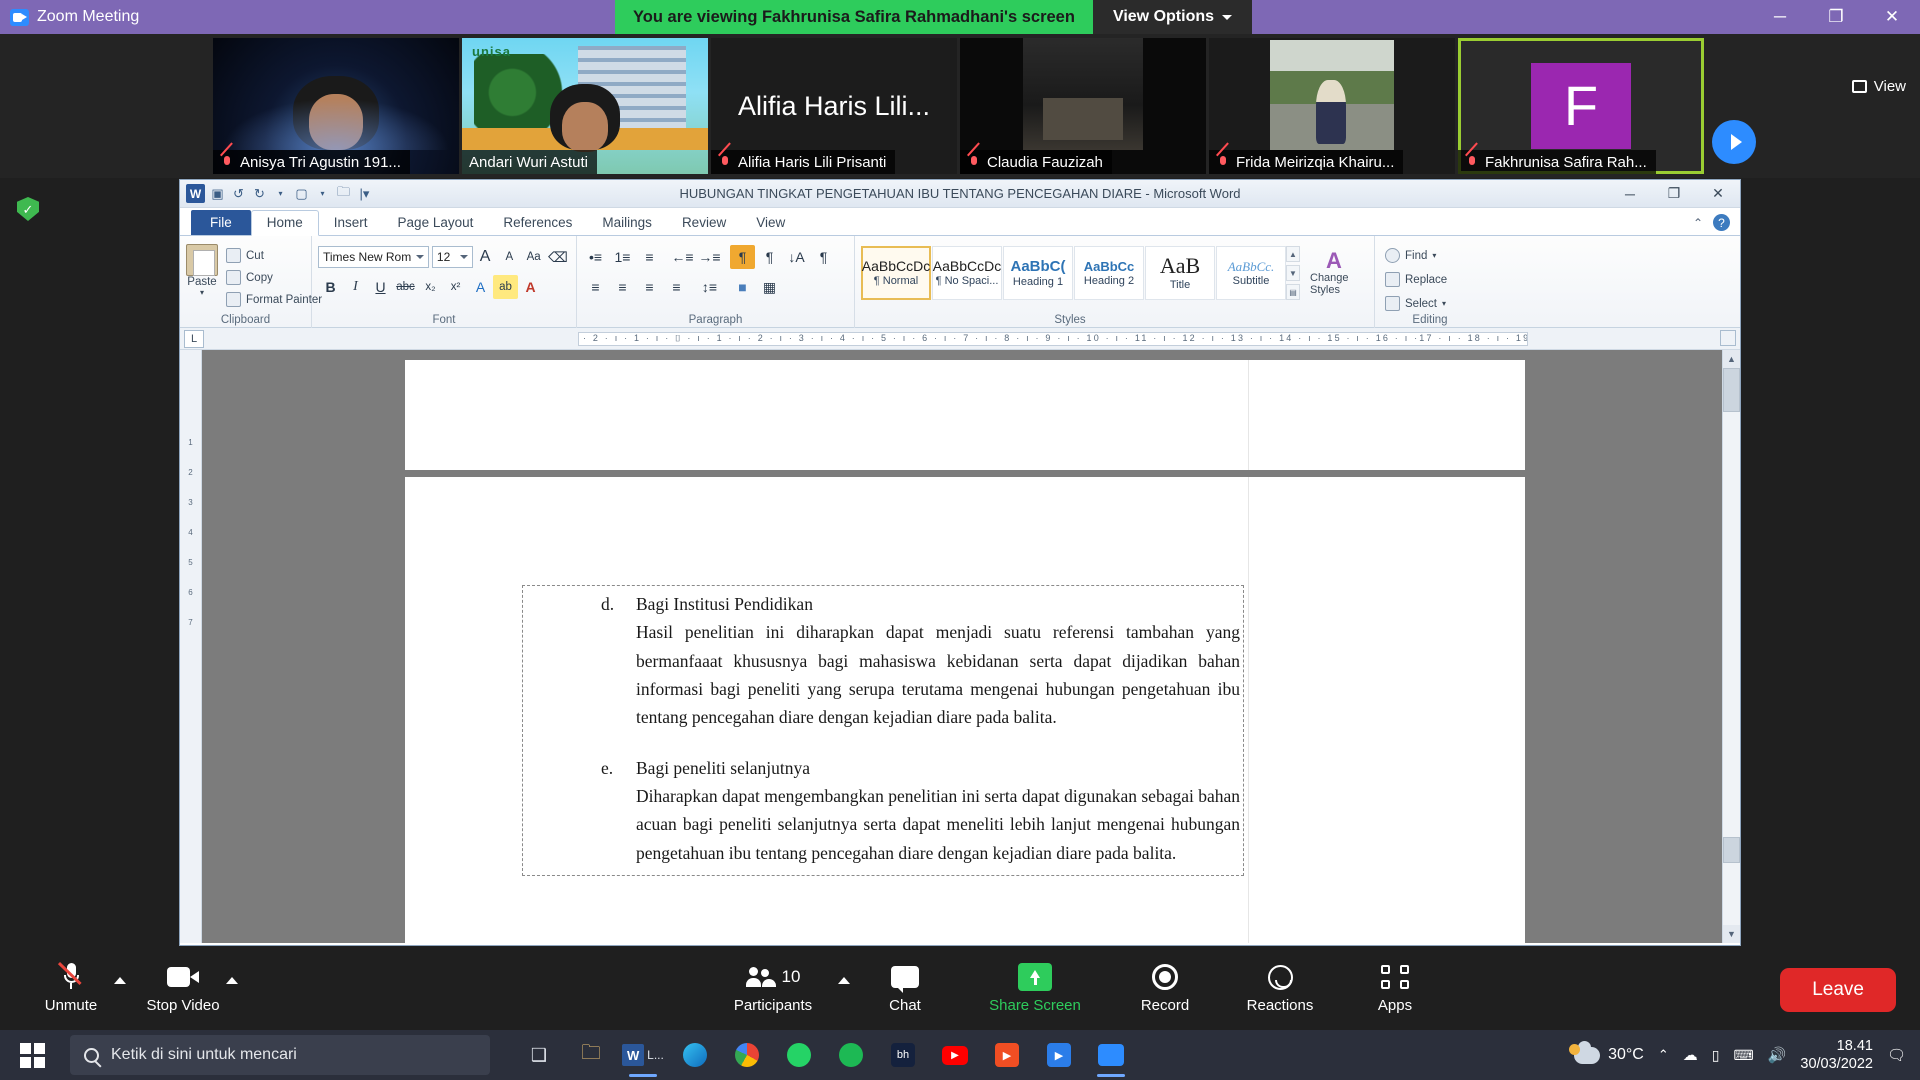 This screenshot has height=1080, width=1920. I want to click on view-options-button: View Options, so click(1172, 17).